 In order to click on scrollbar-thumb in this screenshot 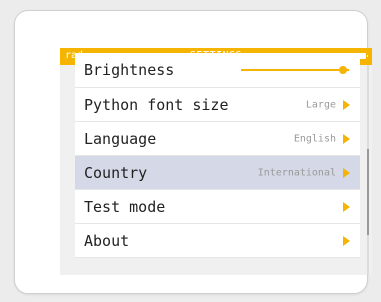, I will do `click(368, 192)`.